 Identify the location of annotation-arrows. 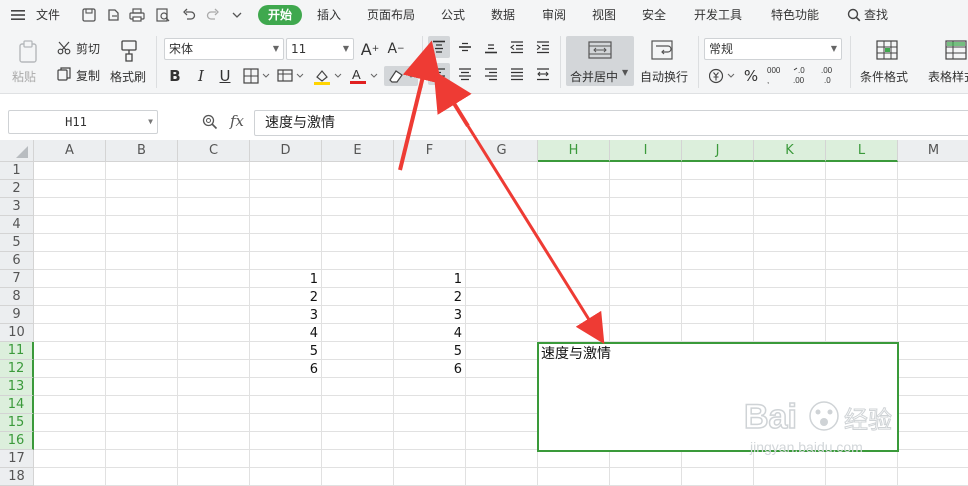
(501, 192).